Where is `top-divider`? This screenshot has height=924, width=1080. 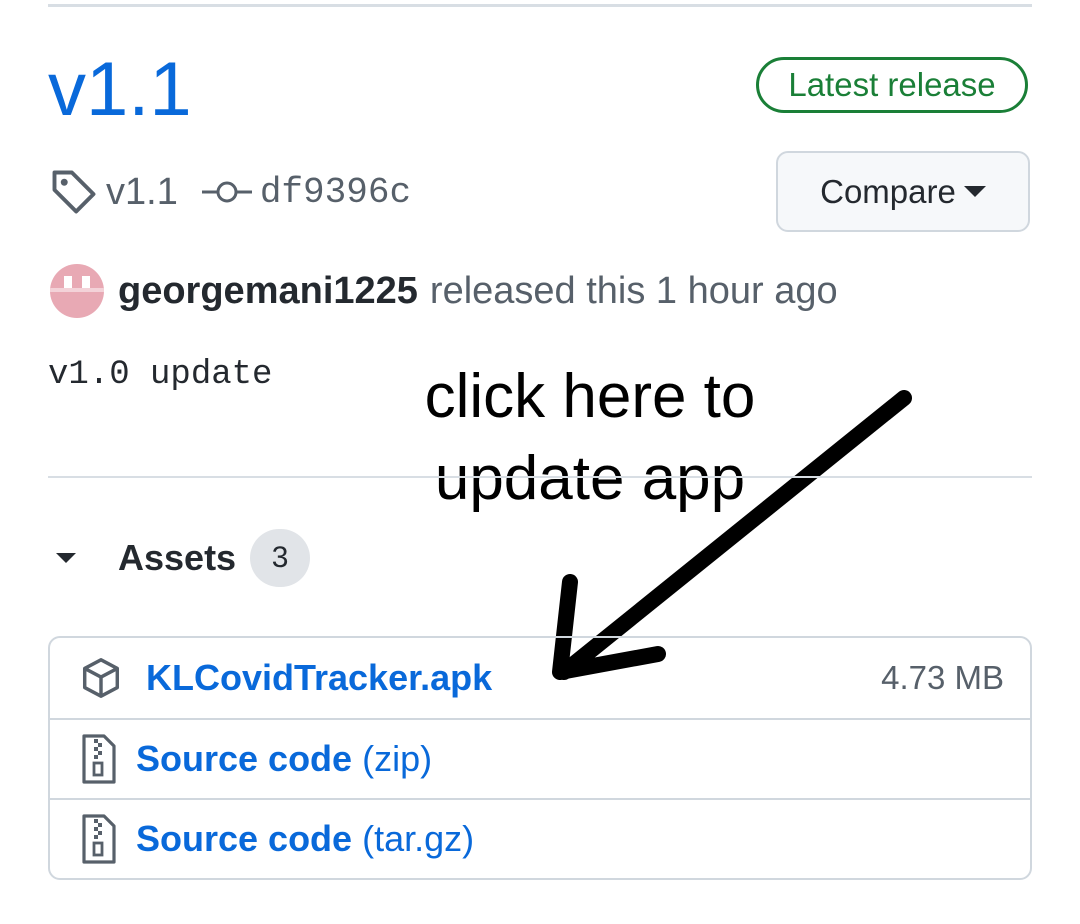
top-divider is located at coordinates (540, 5).